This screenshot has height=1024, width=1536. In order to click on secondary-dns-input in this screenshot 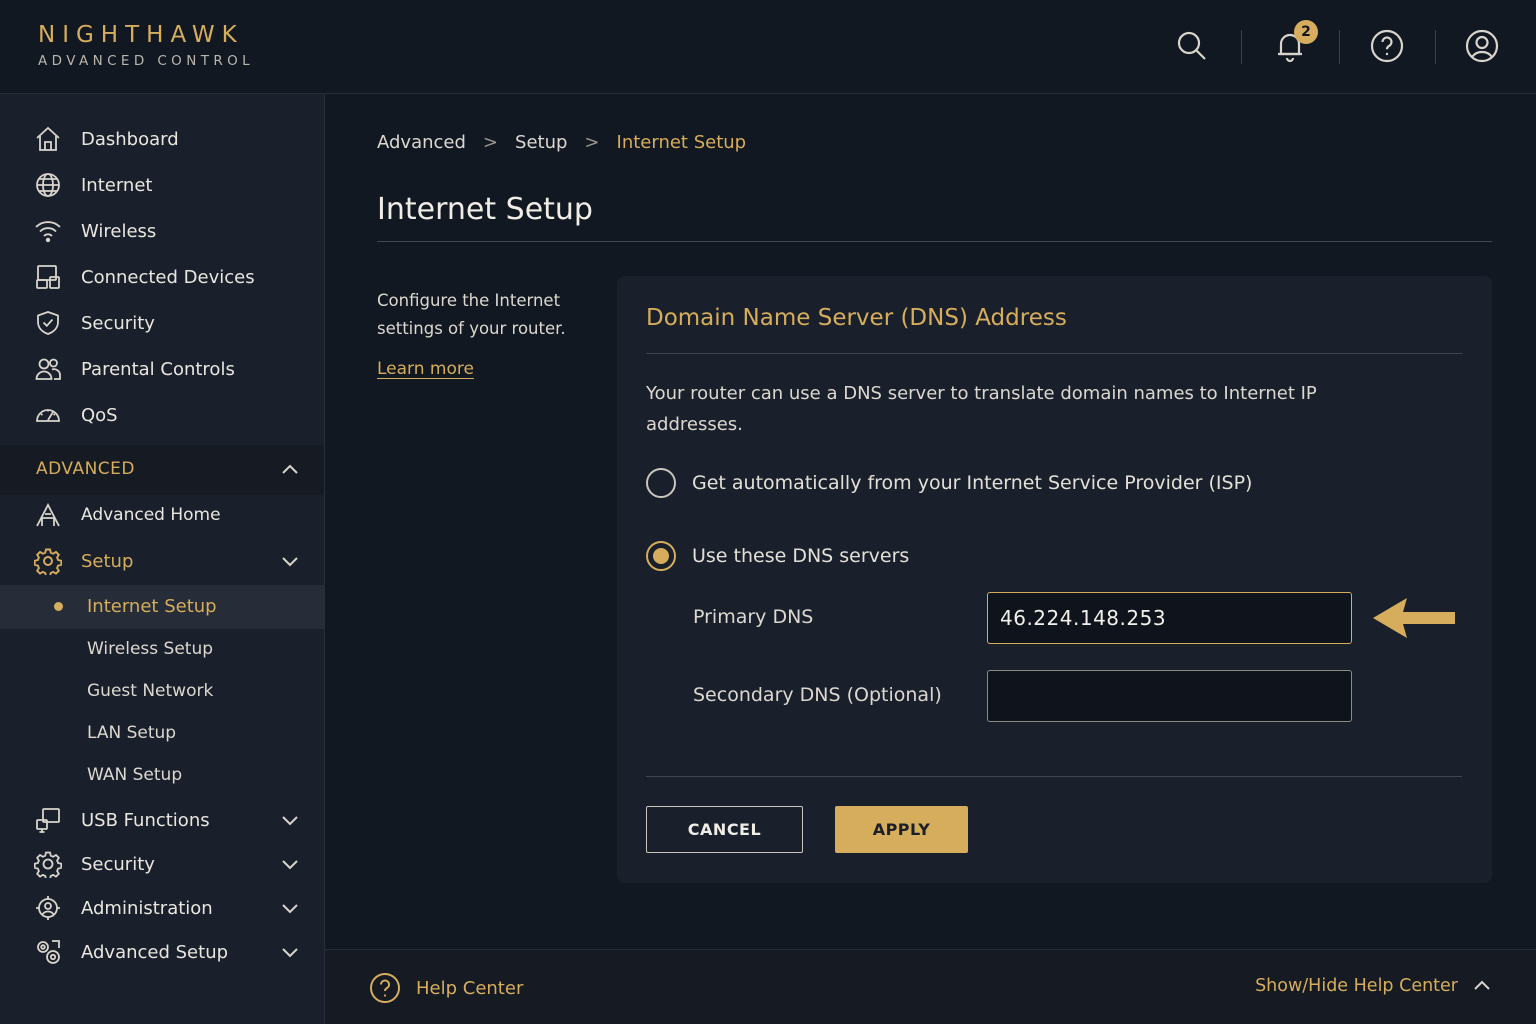, I will do `click(1169, 696)`.